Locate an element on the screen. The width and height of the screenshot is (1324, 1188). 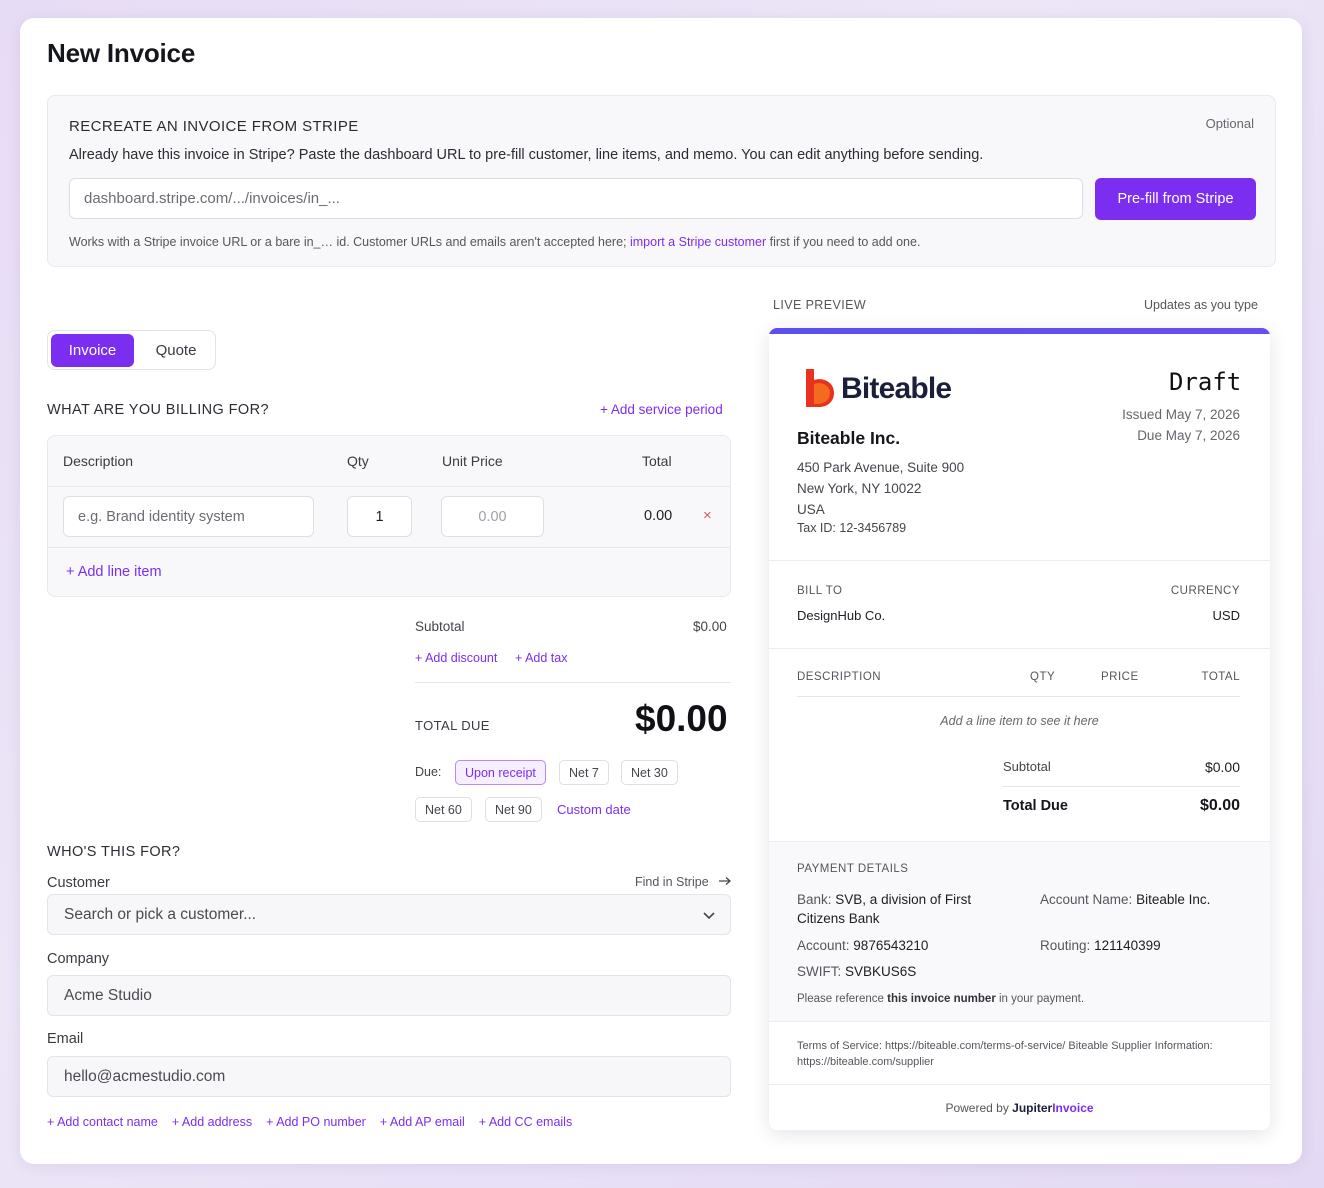
payment-details-heading: PAYMENT DETAILS is located at coordinates (853, 869).